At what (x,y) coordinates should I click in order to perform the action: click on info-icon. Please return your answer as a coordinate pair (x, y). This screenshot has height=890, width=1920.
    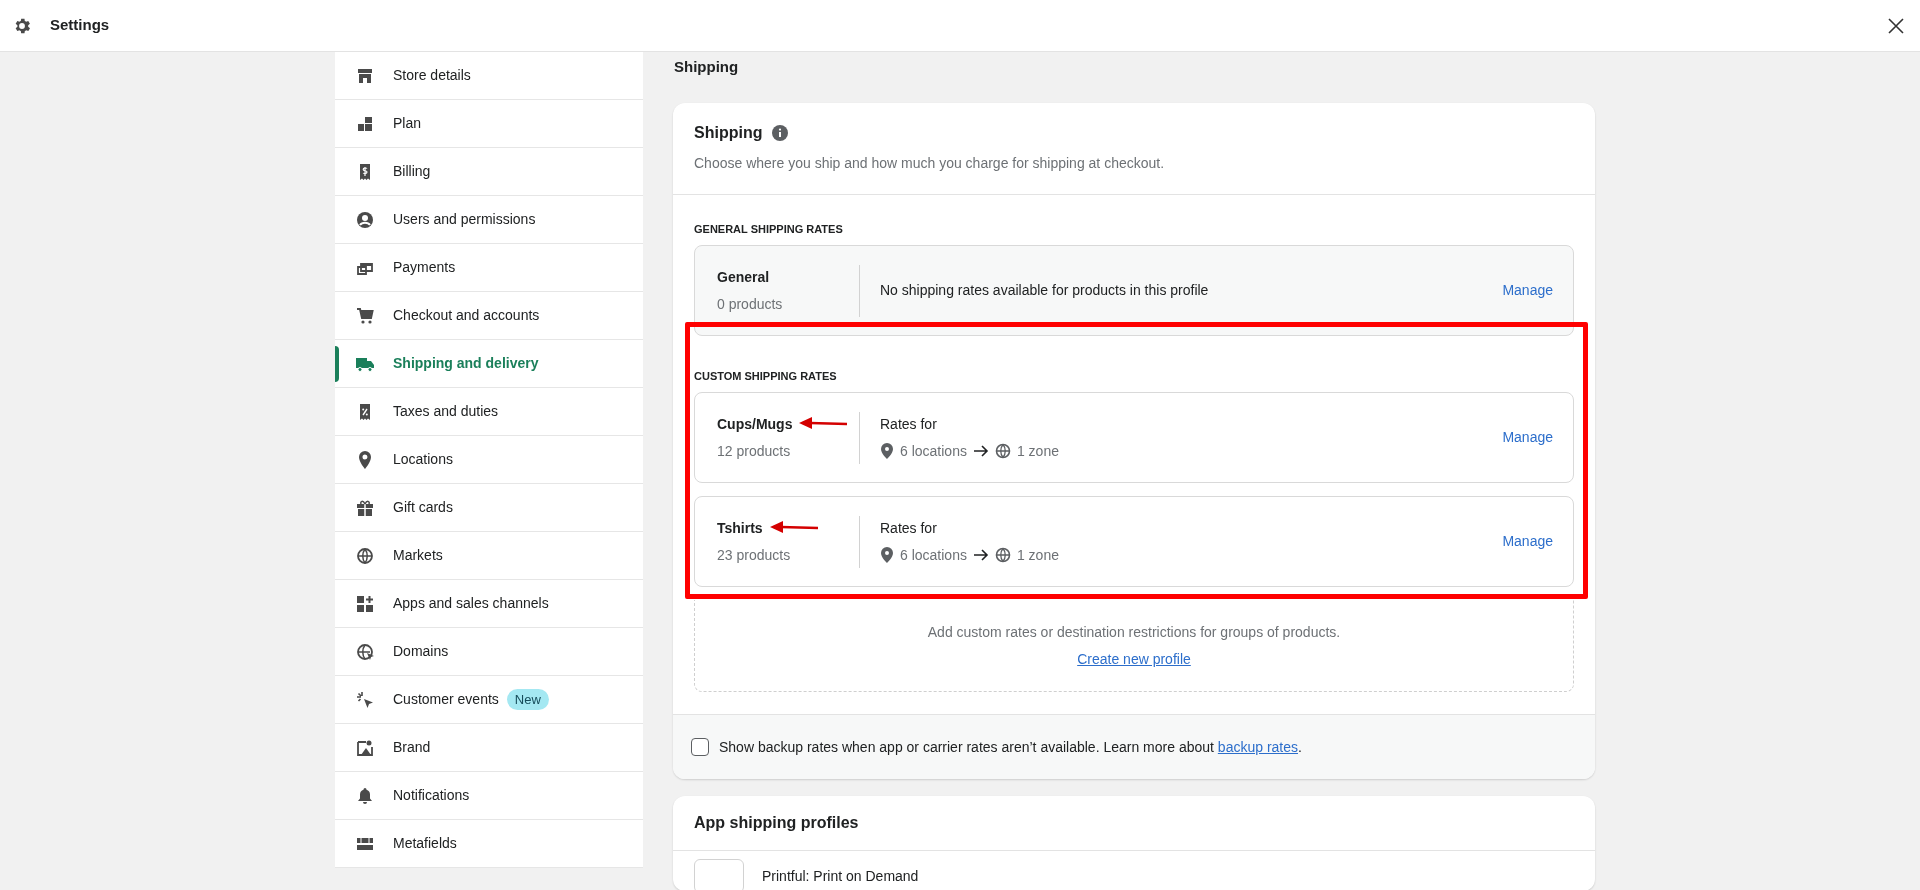
    Looking at the image, I should click on (780, 133).